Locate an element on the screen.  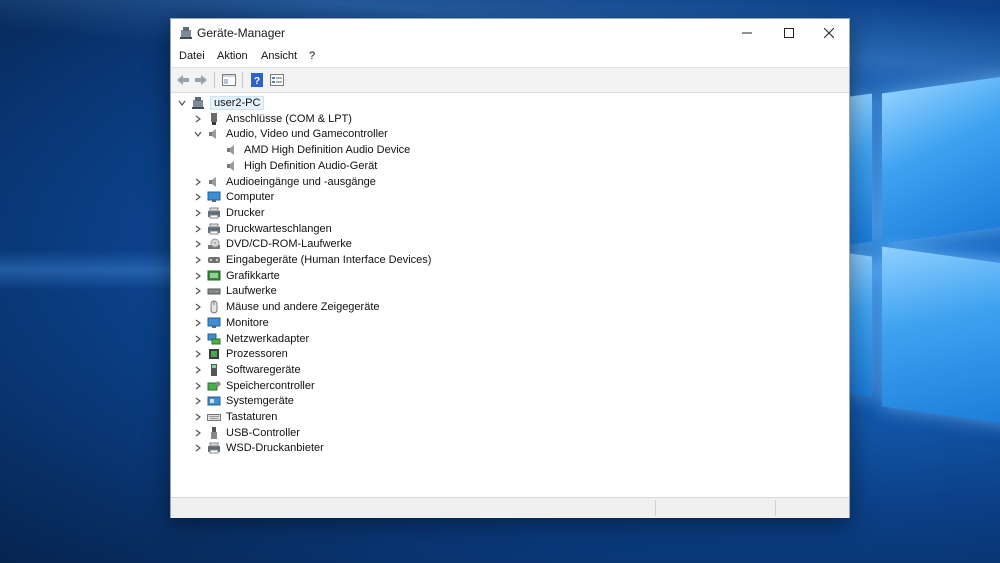
minimize-button is located at coordinates (747, 33).